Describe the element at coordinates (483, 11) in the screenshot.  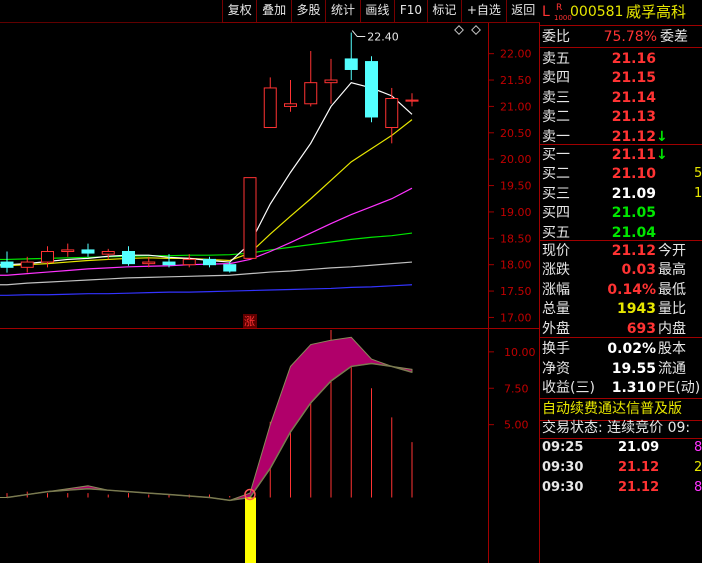
I see `add-watchlist-button: +自选` at that location.